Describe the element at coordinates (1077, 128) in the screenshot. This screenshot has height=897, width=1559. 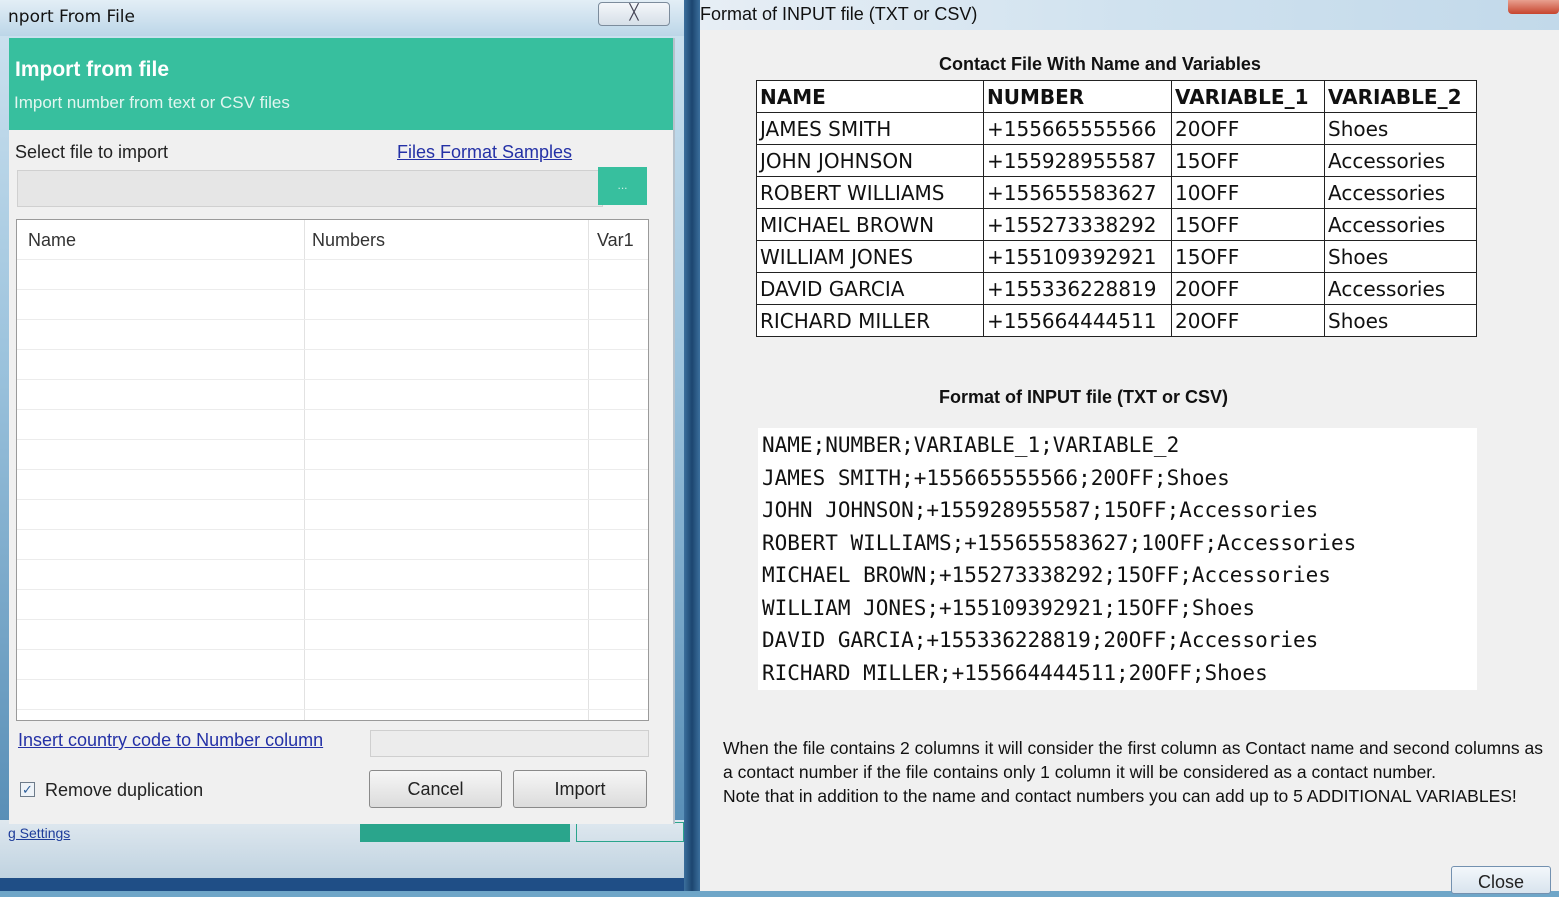
I see `table-cell: +155665555566` at that location.